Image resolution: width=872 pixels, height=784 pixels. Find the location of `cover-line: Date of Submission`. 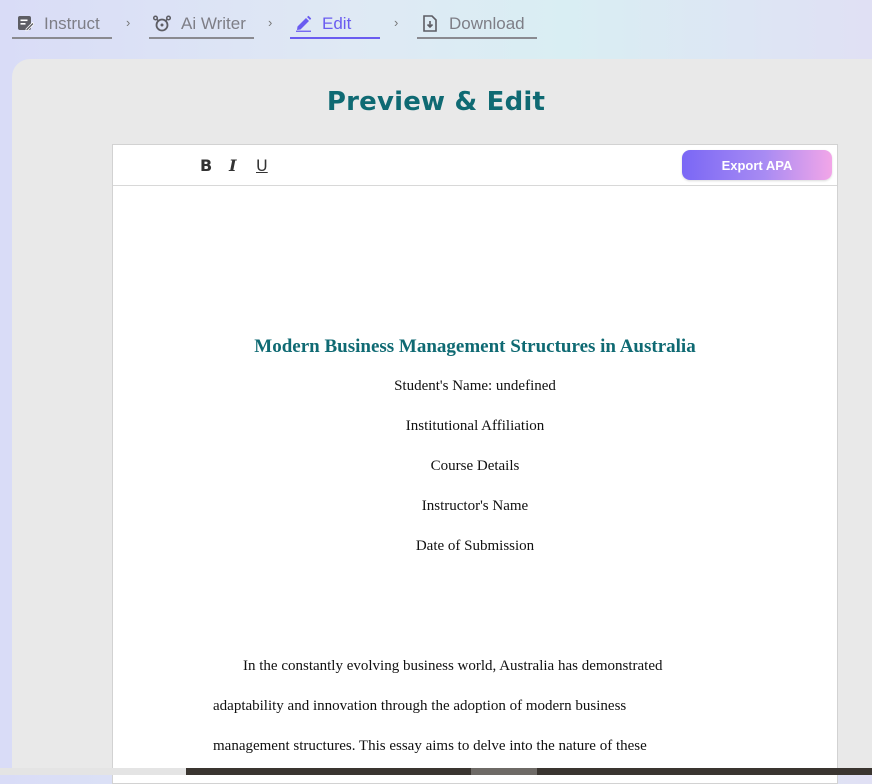

cover-line: Date of Submission is located at coordinates (475, 546).